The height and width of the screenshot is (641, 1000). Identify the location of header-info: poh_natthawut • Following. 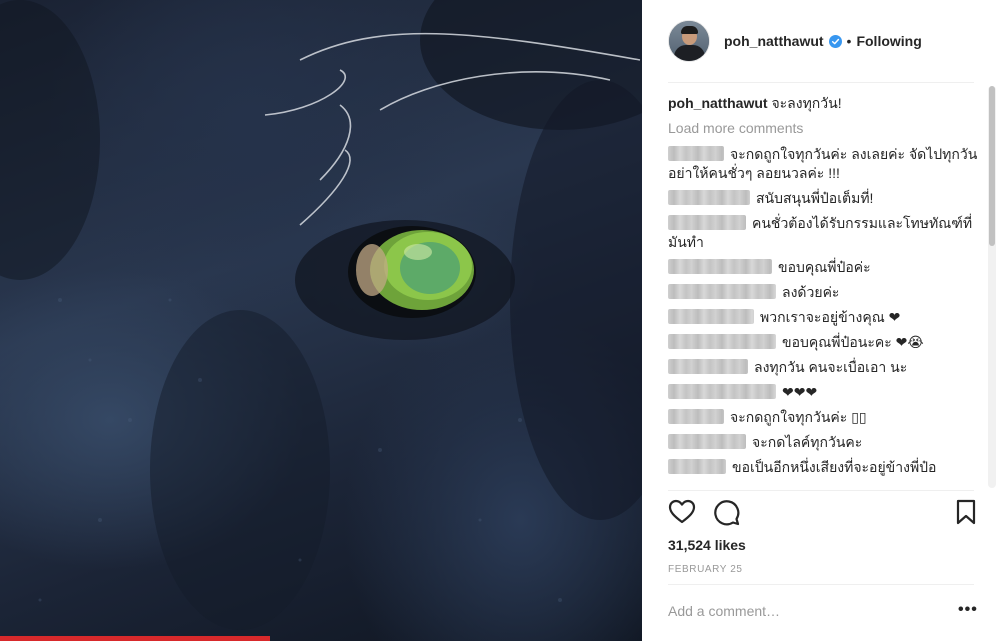
(823, 41).